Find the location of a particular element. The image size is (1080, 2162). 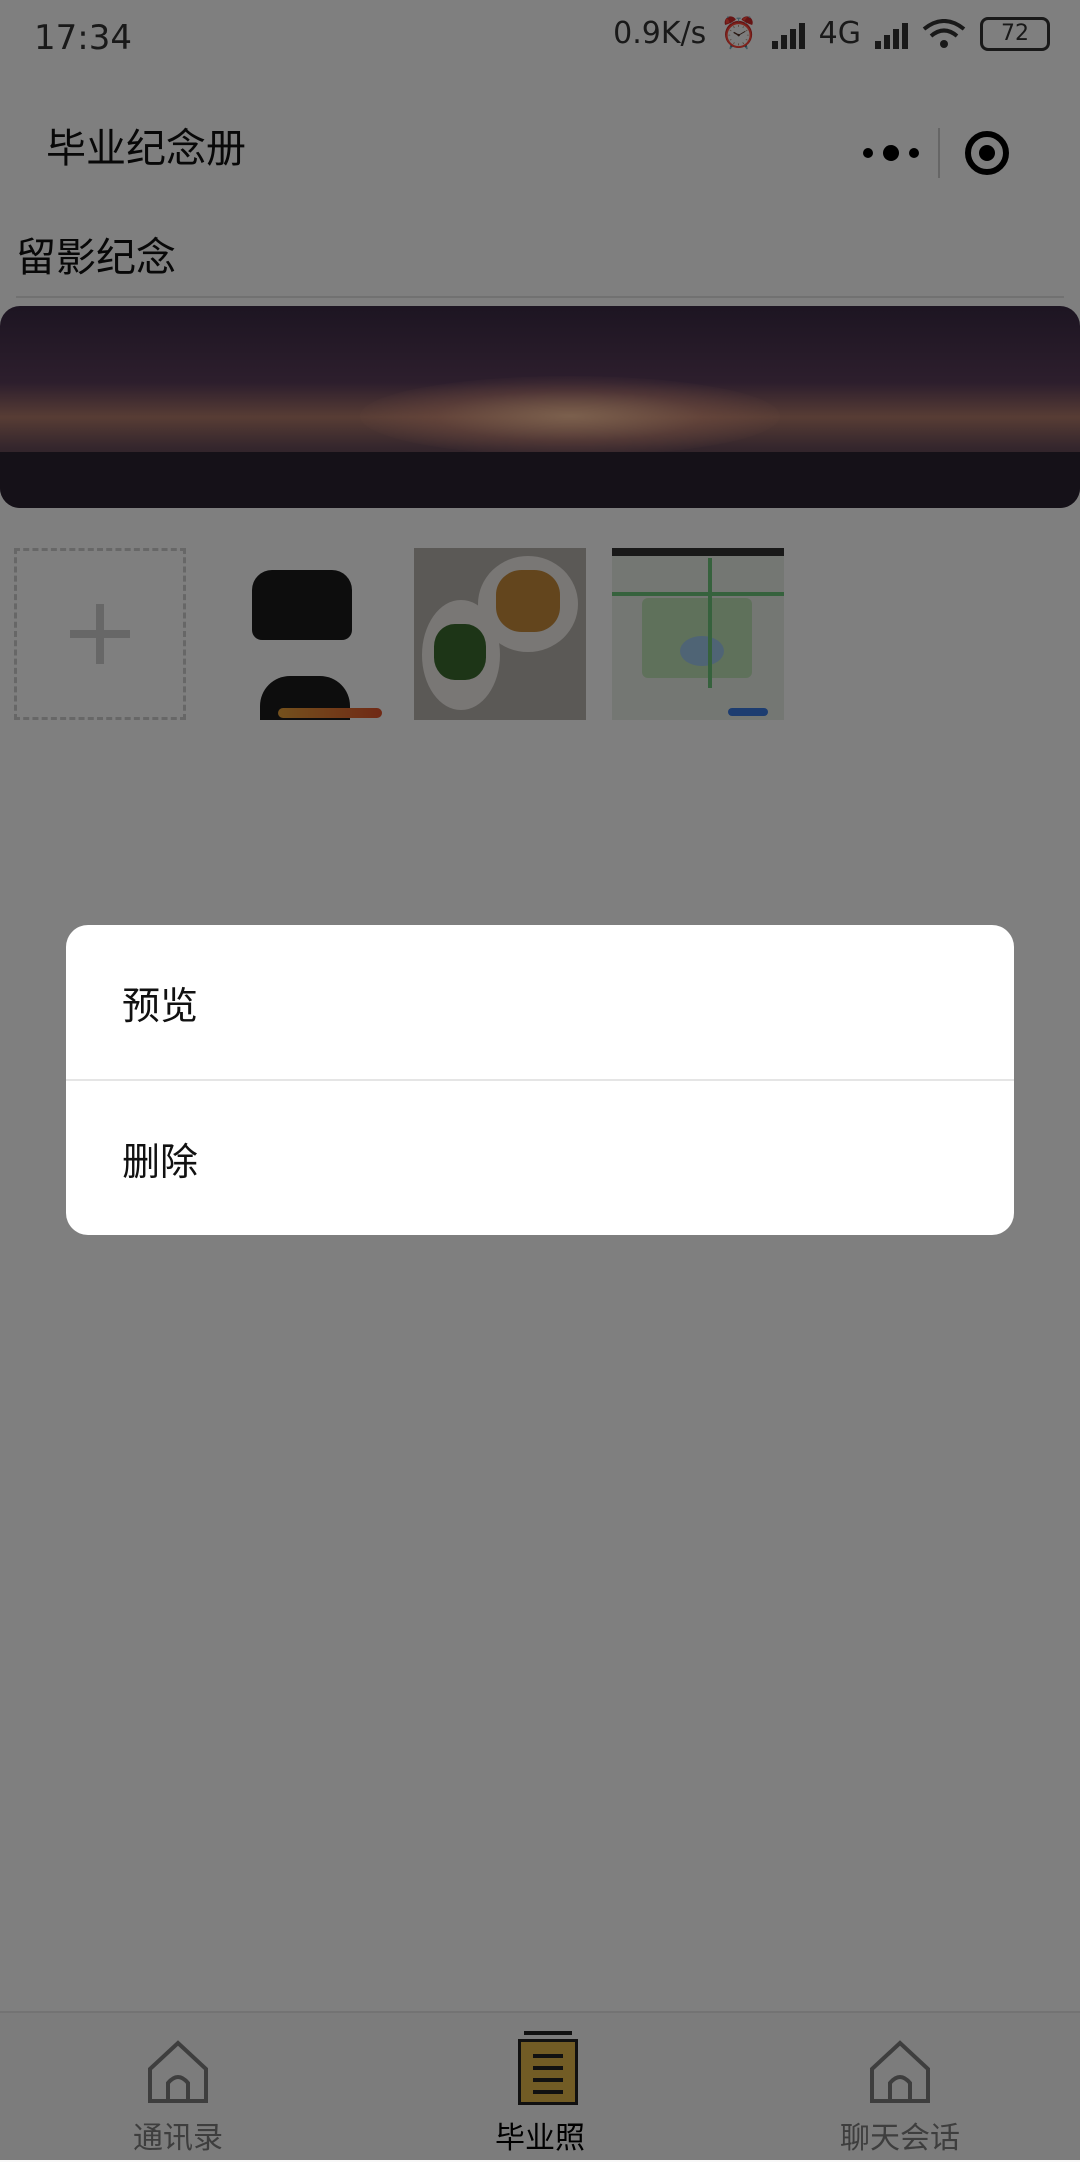

action-sheet: 预览 删除 is located at coordinates (540, 1080).